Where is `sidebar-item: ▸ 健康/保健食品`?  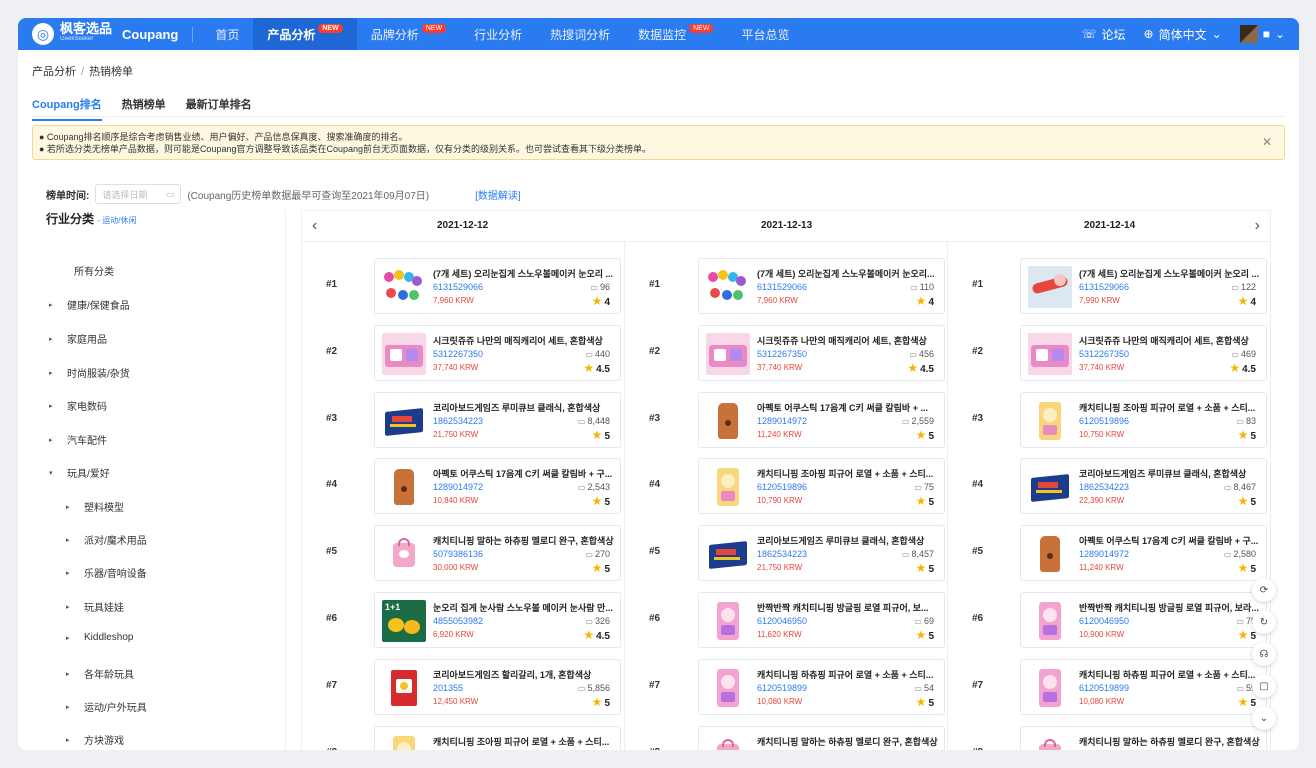
sidebar-item: ▸ 健康/保健食品 is located at coordinates (89, 304).